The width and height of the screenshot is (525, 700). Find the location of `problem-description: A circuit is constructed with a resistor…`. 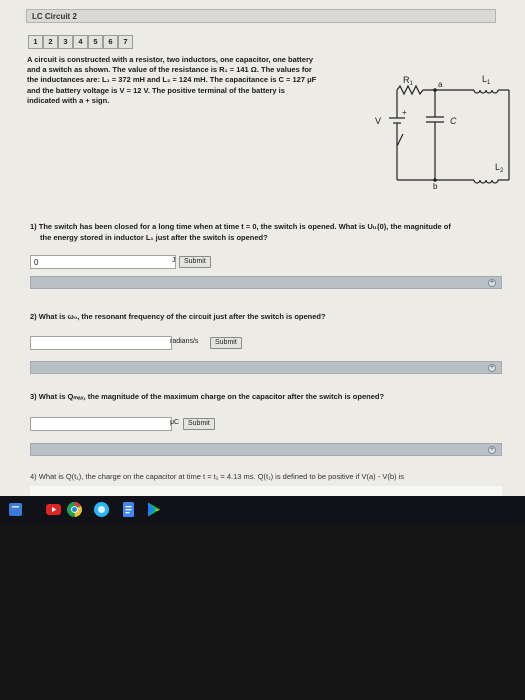

problem-description: A circuit is constructed with a resistor… is located at coordinates (189, 80).